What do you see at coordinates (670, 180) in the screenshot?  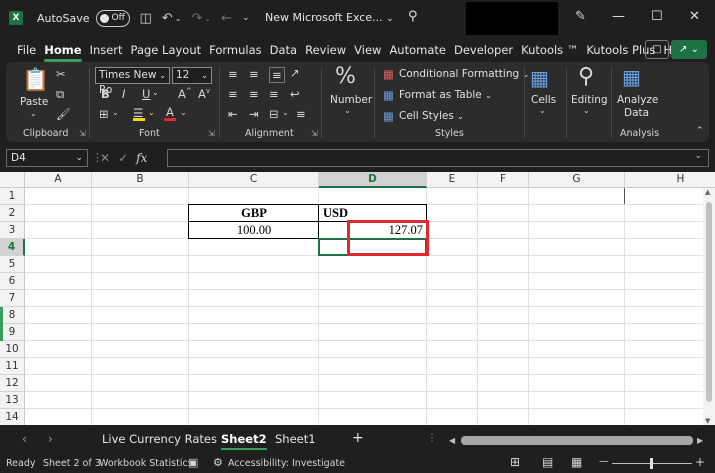 I see `col-header-h: H` at bounding box center [670, 180].